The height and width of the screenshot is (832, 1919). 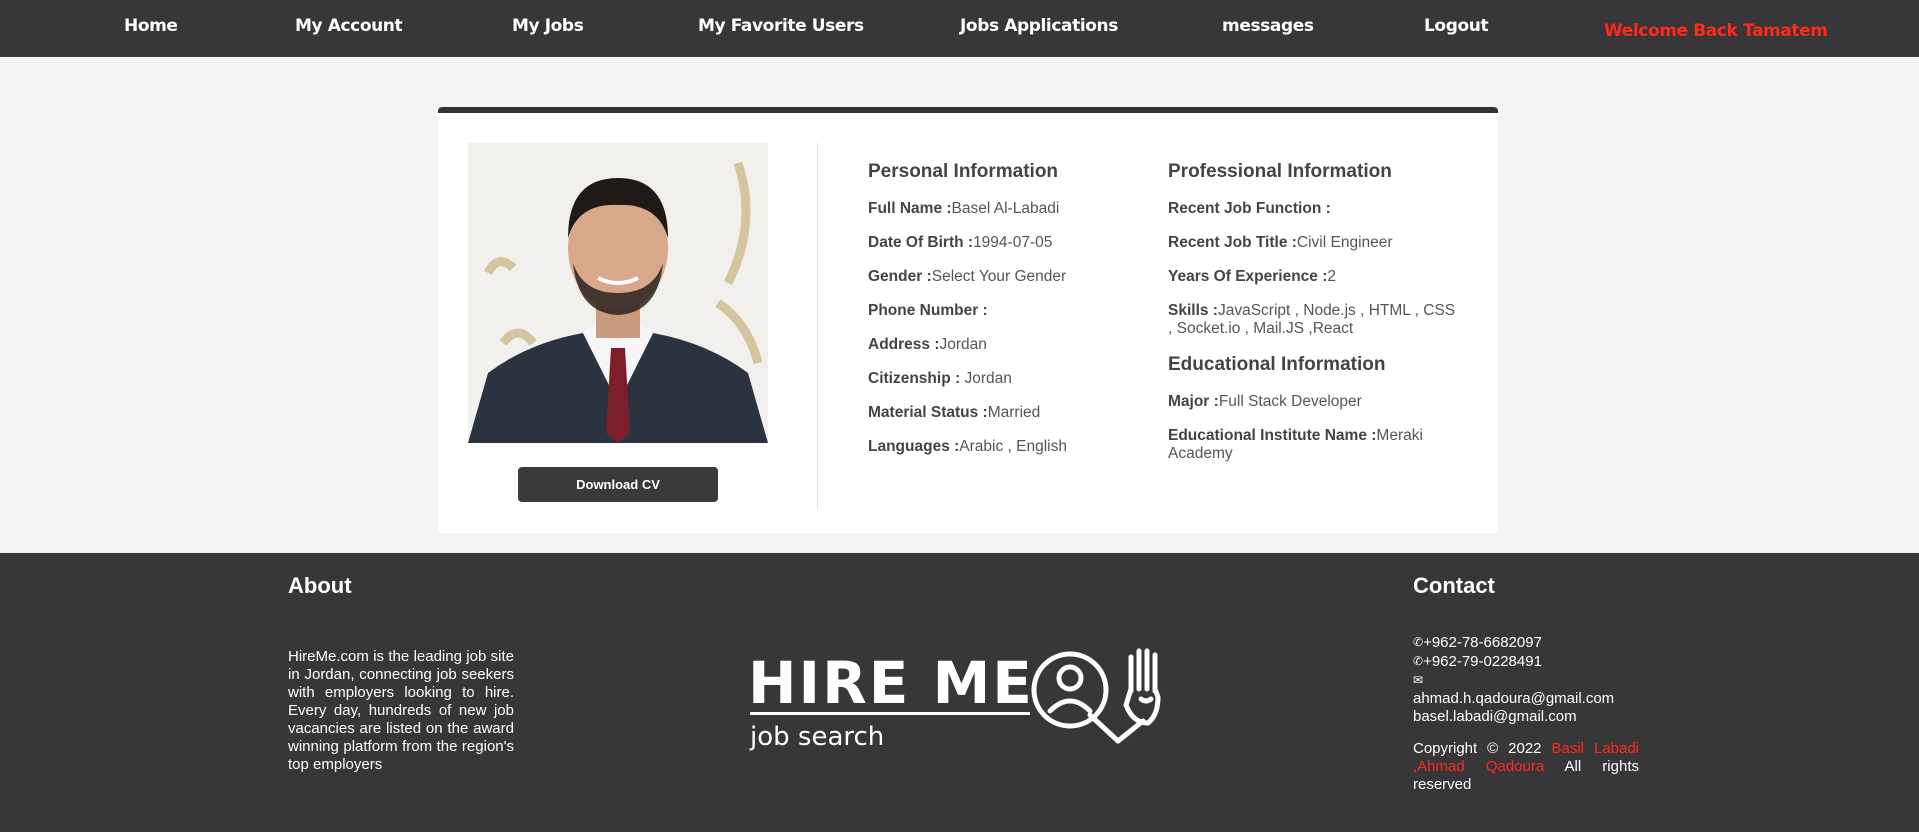 What do you see at coordinates (891, 683) in the screenshot?
I see `logo-main-text: HIRE ME` at bounding box center [891, 683].